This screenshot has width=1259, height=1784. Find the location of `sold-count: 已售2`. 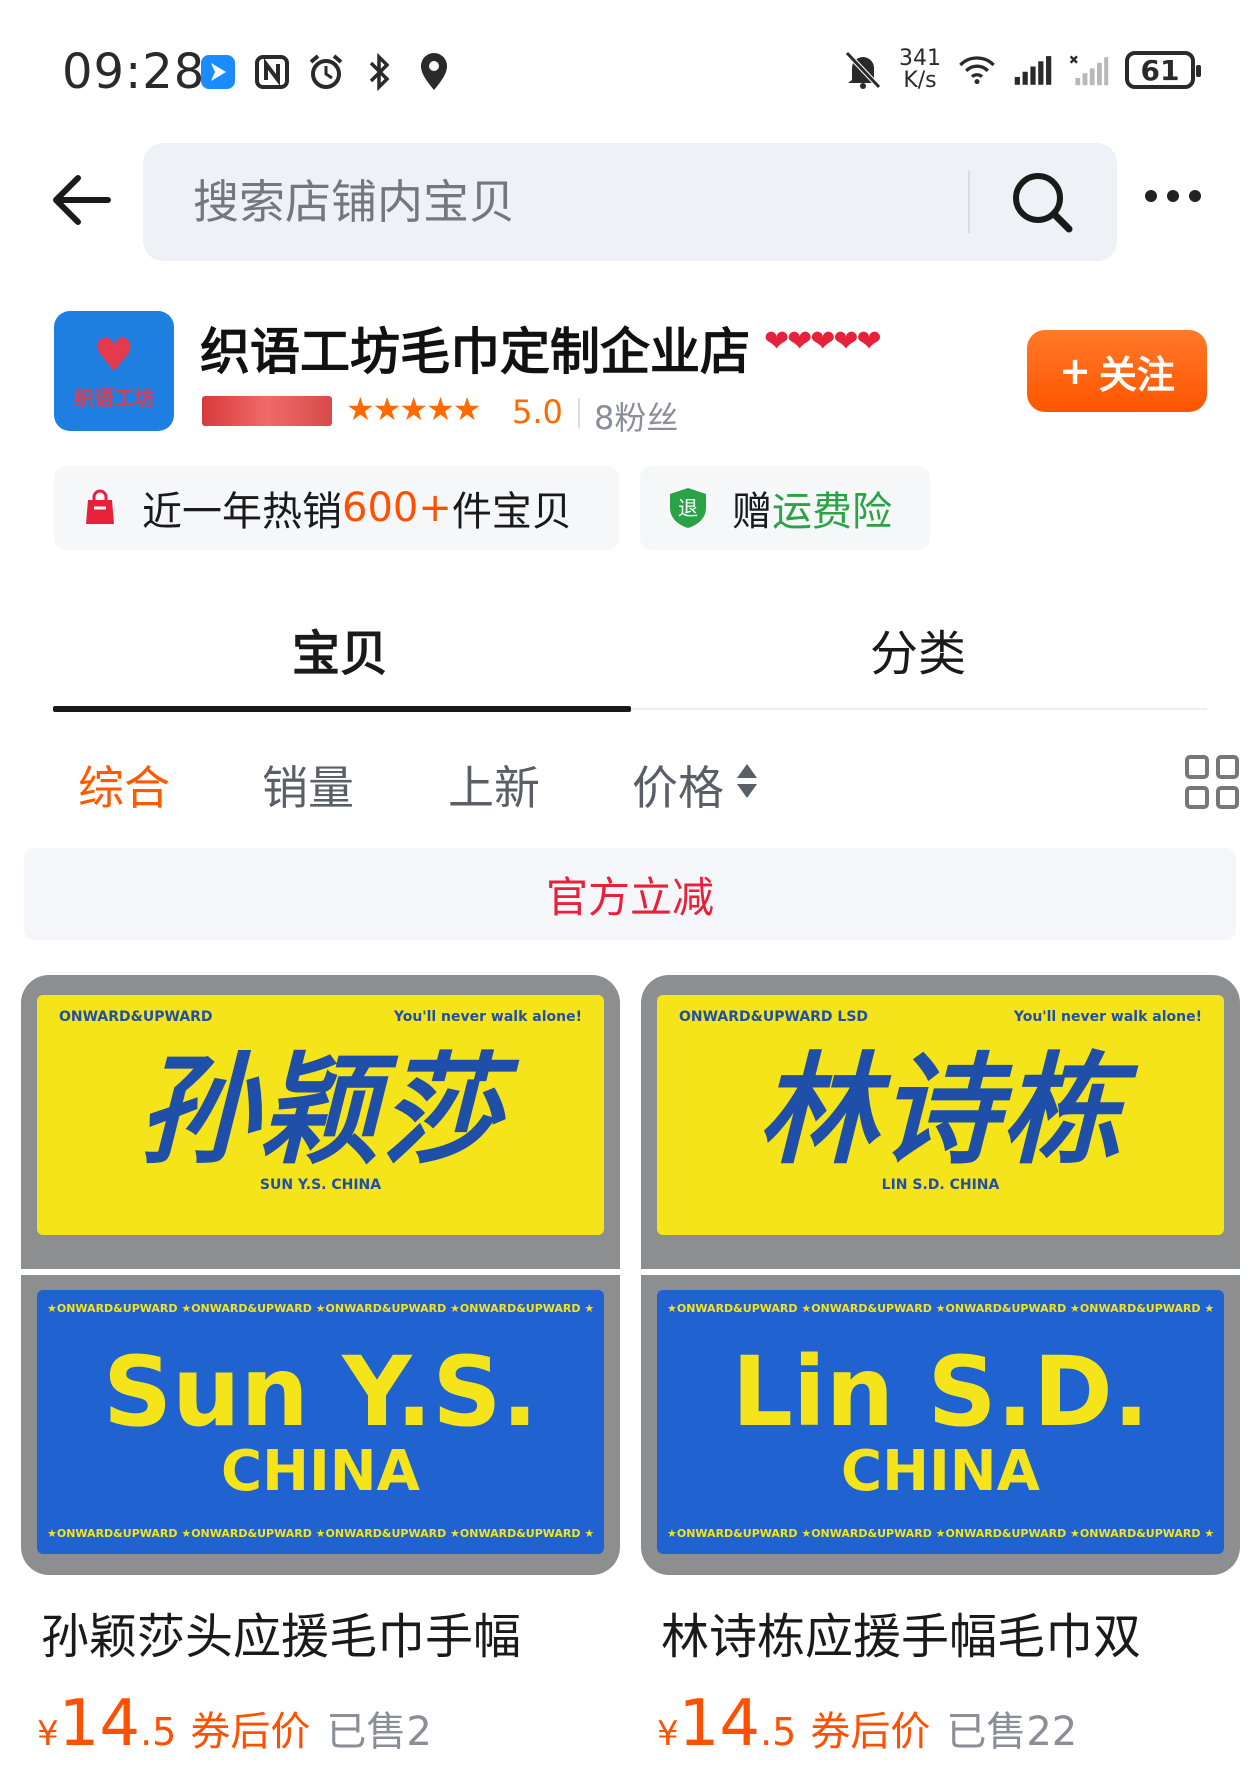

sold-count: 已售2 is located at coordinates (379, 1732).